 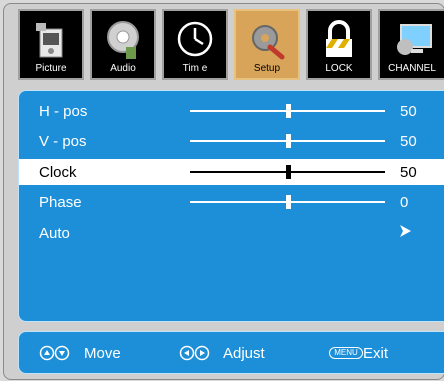 What do you see at coordinates (288, 111) in the screenshot?
I see `h-pos-slider-thumb` at bounding box center [288, 111].